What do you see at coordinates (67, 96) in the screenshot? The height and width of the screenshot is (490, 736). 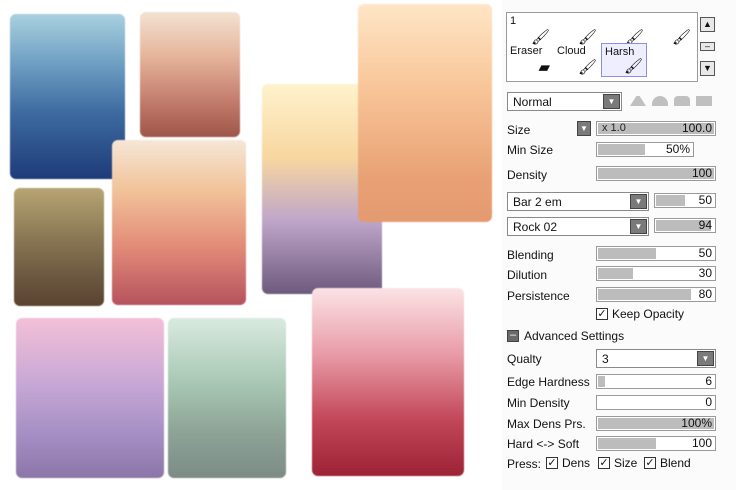 I see `color-swatch-blue` at bounding box center [67, 96].